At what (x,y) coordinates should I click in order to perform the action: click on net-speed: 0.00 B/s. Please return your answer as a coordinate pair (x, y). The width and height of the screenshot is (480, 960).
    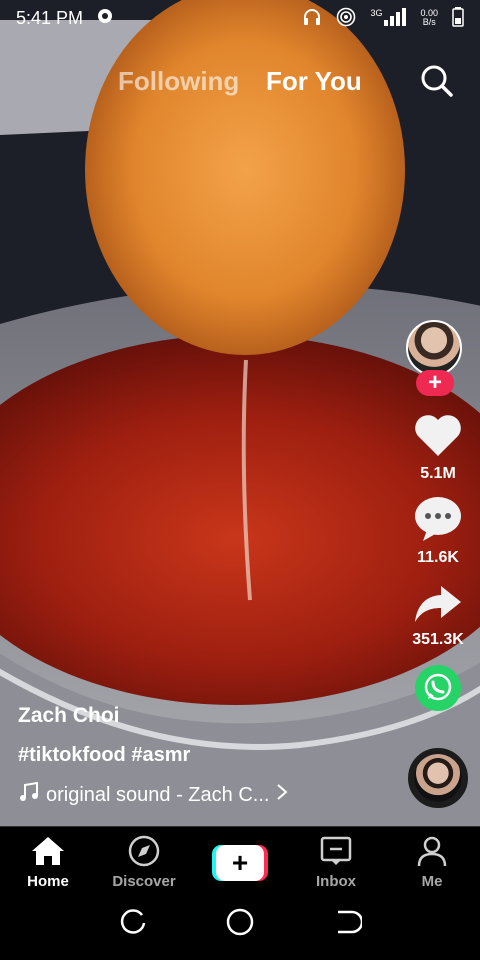
    Looking at the image, I should click on (429, 18).